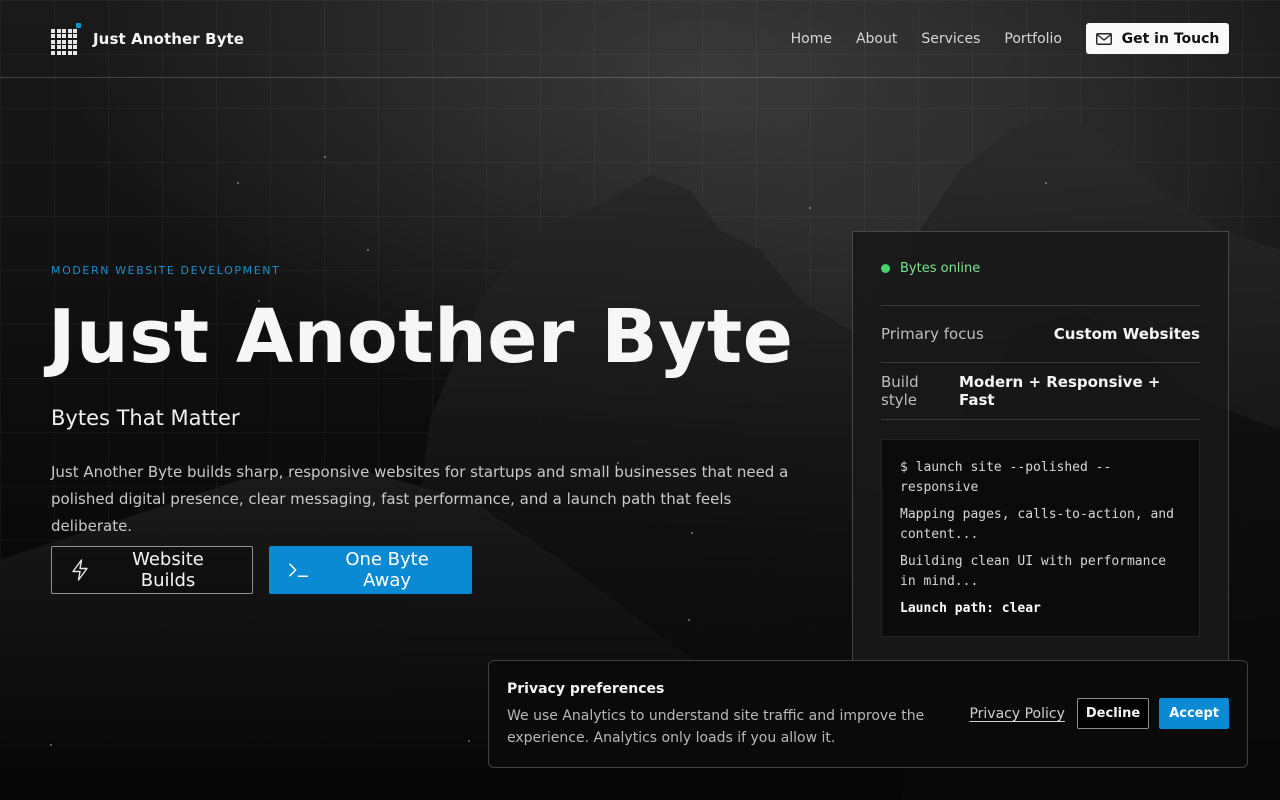  I want to click on website-builds-label: Website Builds, so click(168, 570).